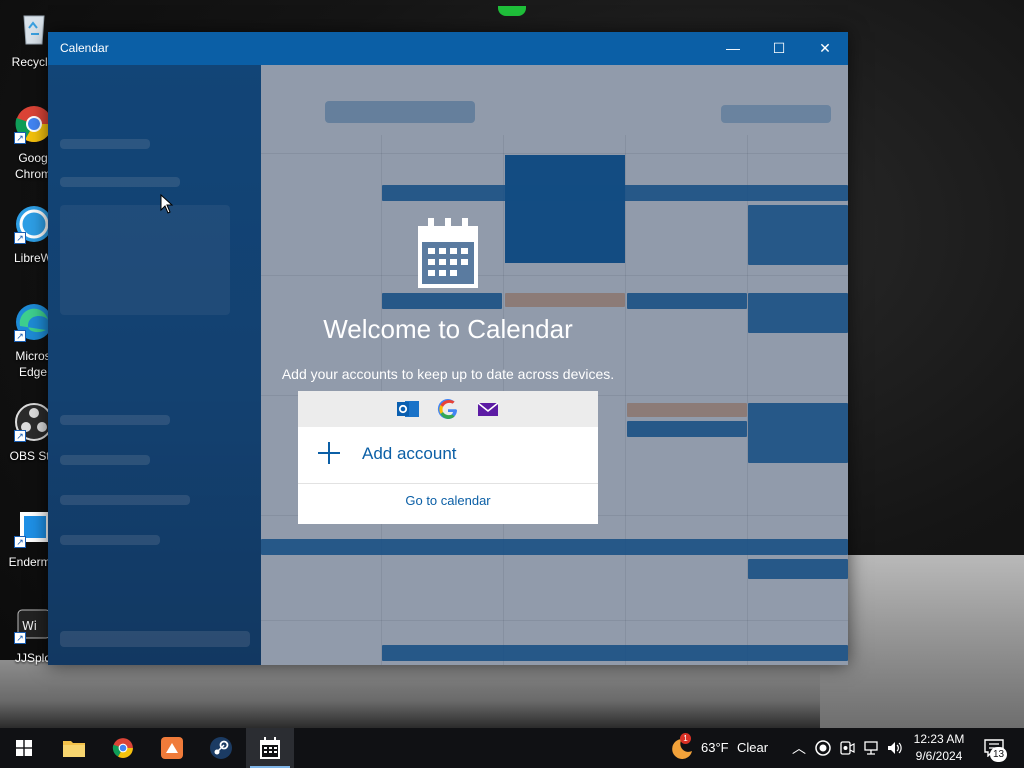  What do you see at coordinates (84, 48) in the screenshot?
I see `window-title: Calendar` at bounding box center [84, 48].